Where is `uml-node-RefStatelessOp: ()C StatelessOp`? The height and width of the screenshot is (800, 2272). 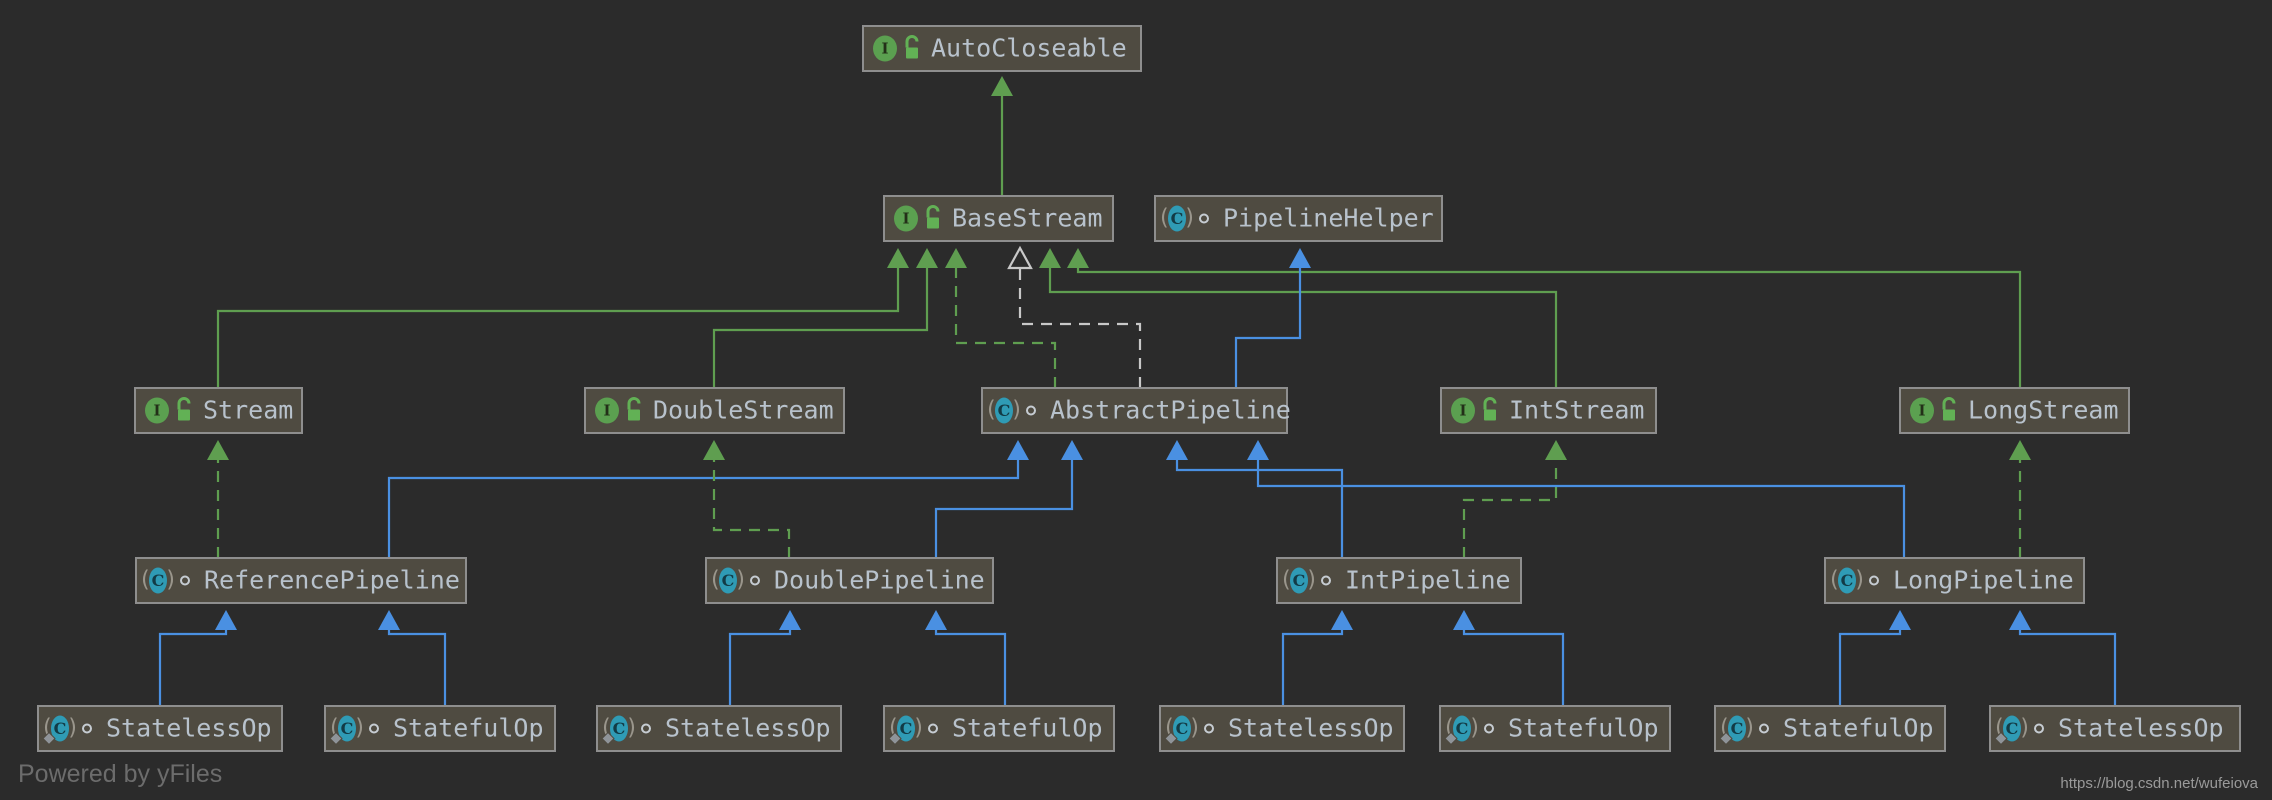 uml-node-RefStatelessOp: ()C StatelessOp is located at coordinates (160, 728).